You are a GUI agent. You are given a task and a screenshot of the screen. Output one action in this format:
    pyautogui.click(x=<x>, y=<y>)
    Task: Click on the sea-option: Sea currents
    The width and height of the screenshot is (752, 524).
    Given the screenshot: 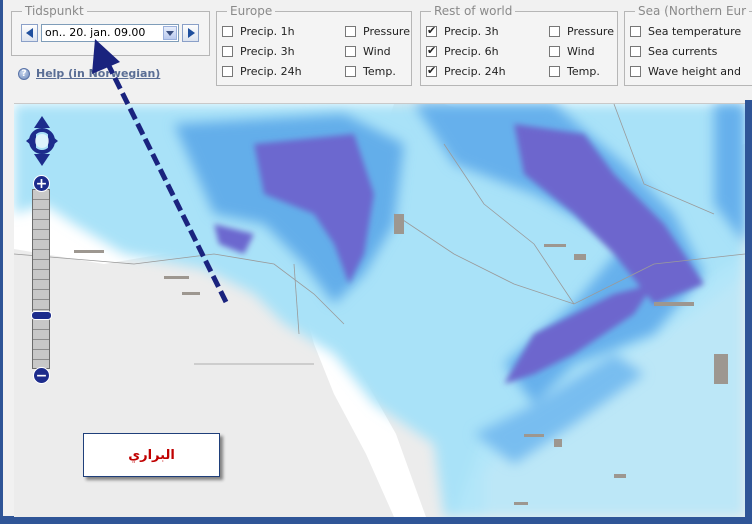 What is the action you would take?
    pyautogui.click(x=673, y=51)
    